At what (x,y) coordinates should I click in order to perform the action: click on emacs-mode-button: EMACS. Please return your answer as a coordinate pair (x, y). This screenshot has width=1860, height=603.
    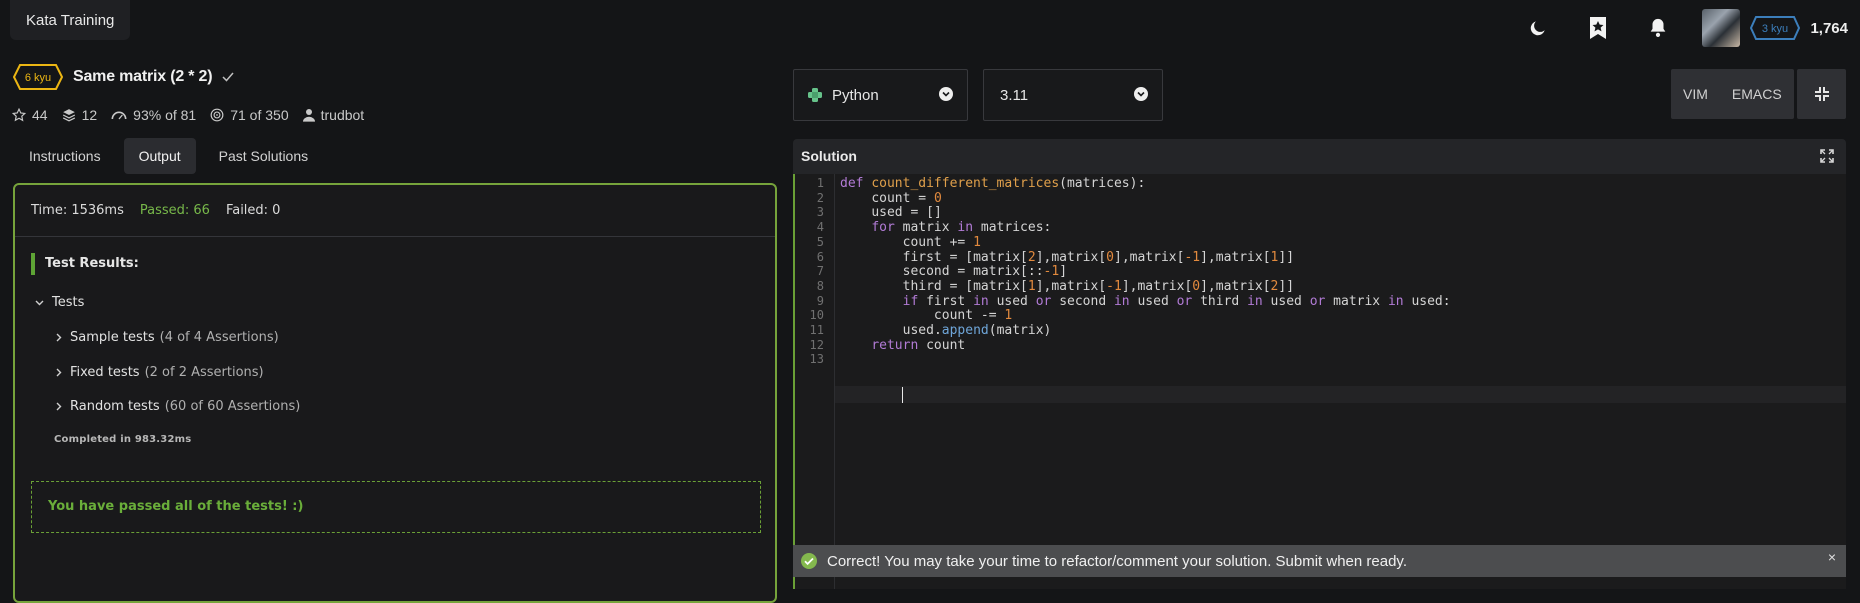
    Looking at the image, I should click on (1757, 94).